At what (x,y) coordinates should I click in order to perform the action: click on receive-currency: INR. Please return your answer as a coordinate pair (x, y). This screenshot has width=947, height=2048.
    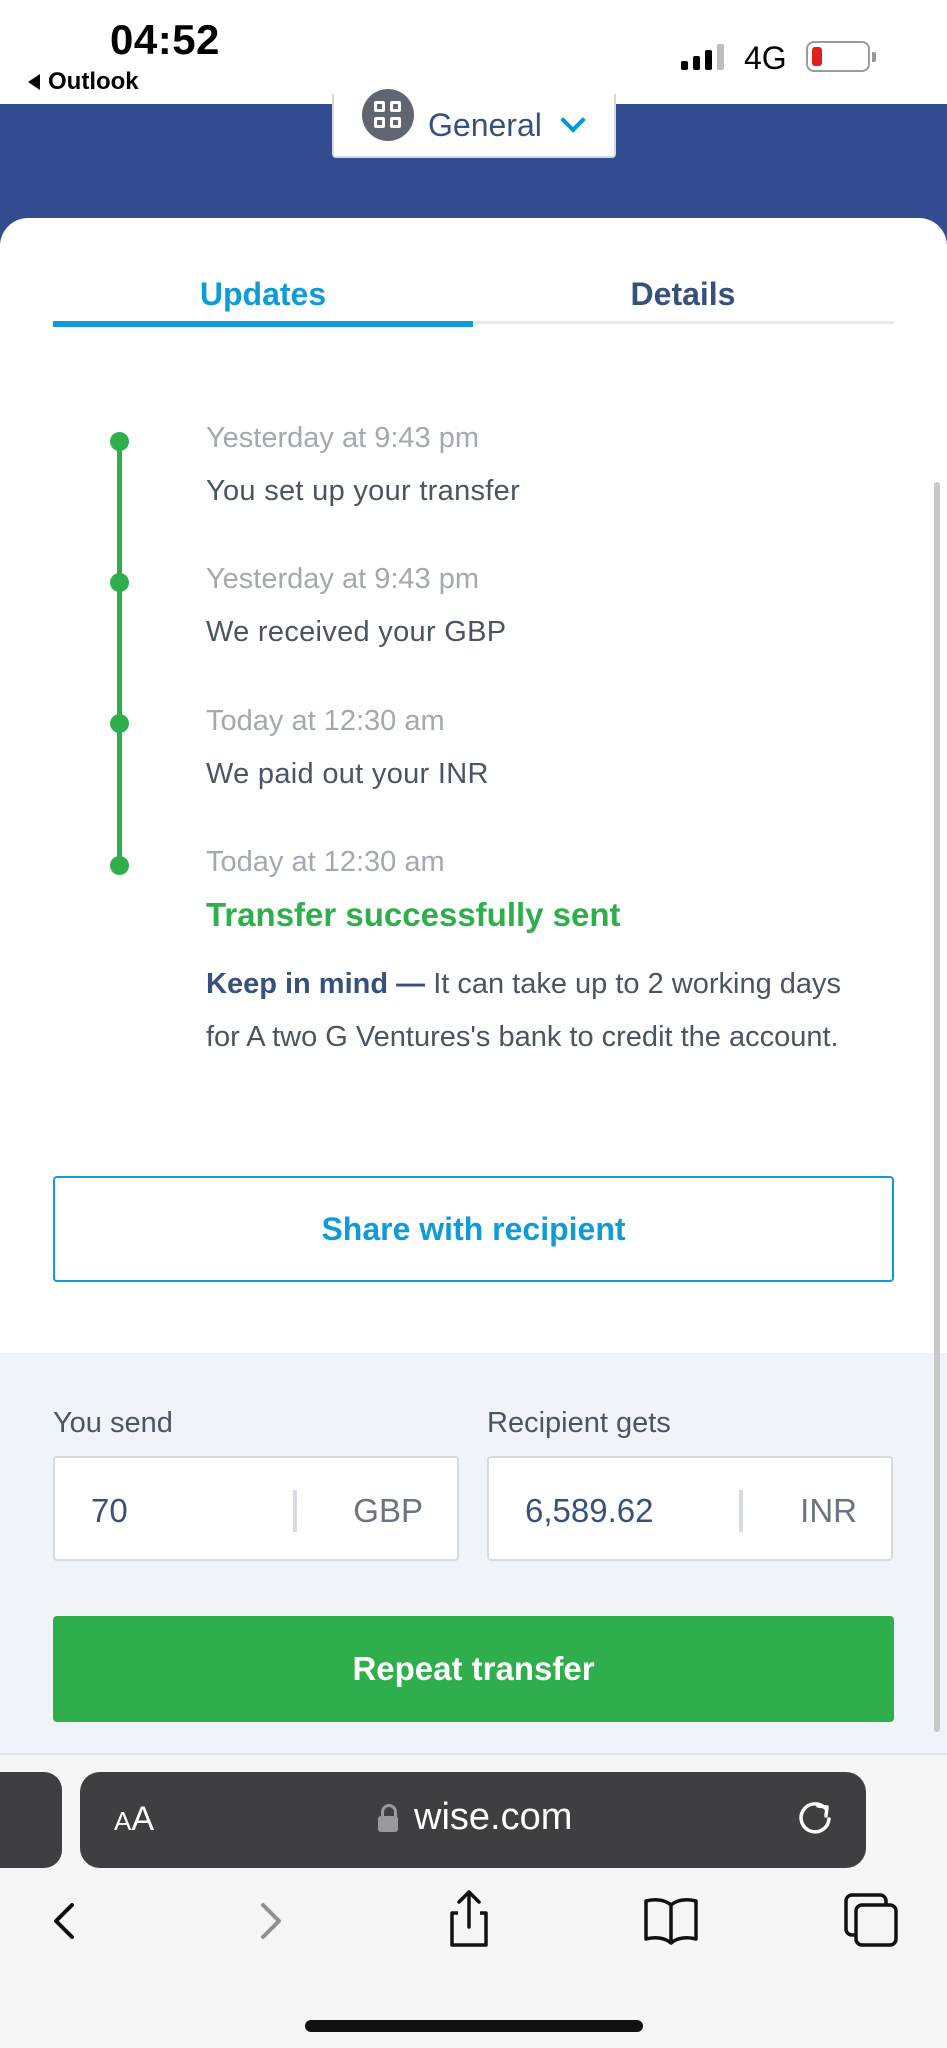
    Looking at the image, I should click on (828, 1511).